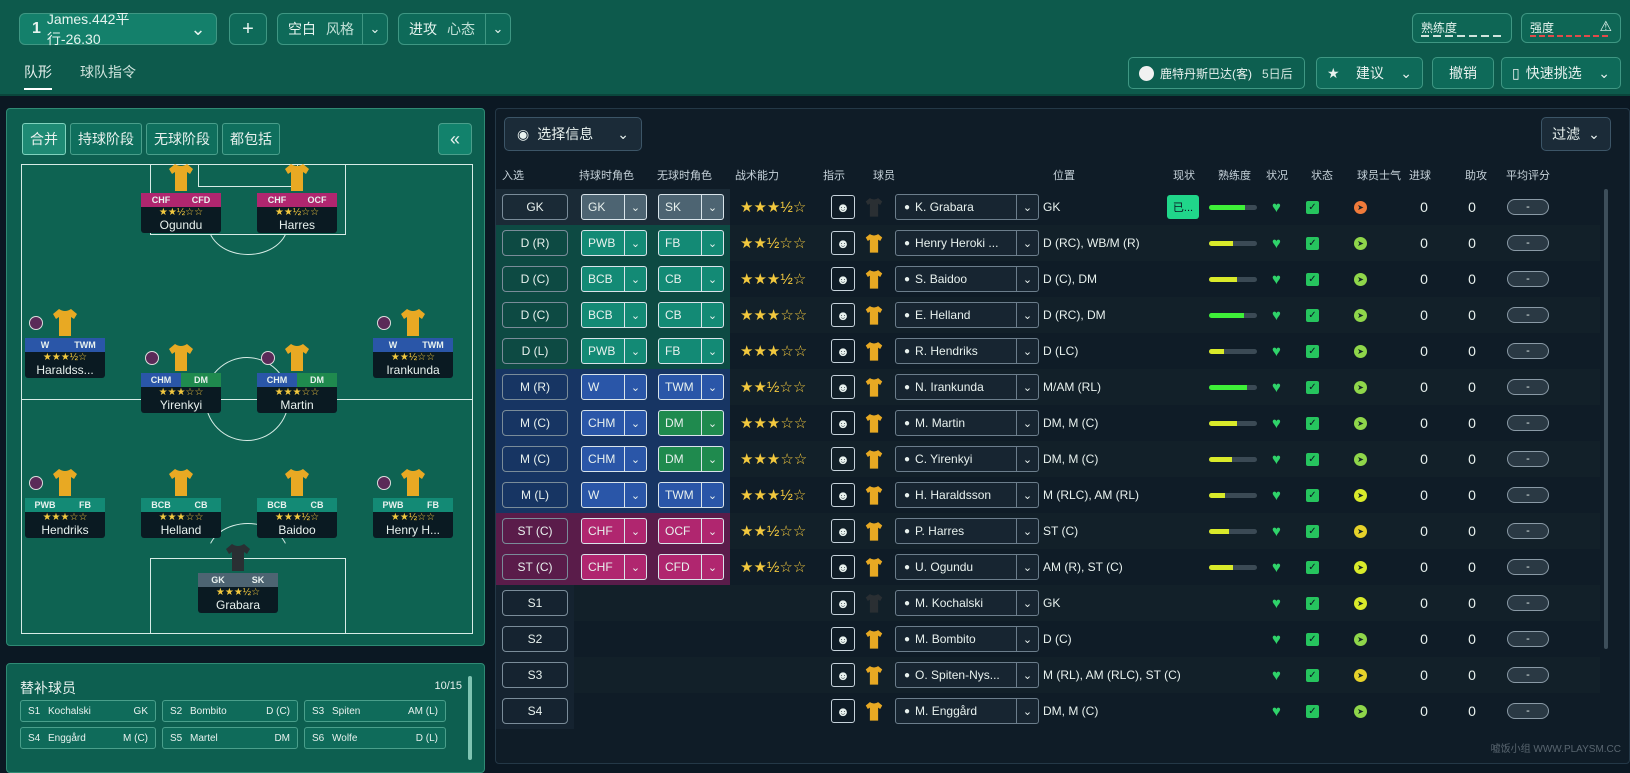 The image size is (1630, 773). Describe the element at coordinates (182, 139) in the screenshot. I see `phase-tab-out-of-possession: 无球阶段` at that location.